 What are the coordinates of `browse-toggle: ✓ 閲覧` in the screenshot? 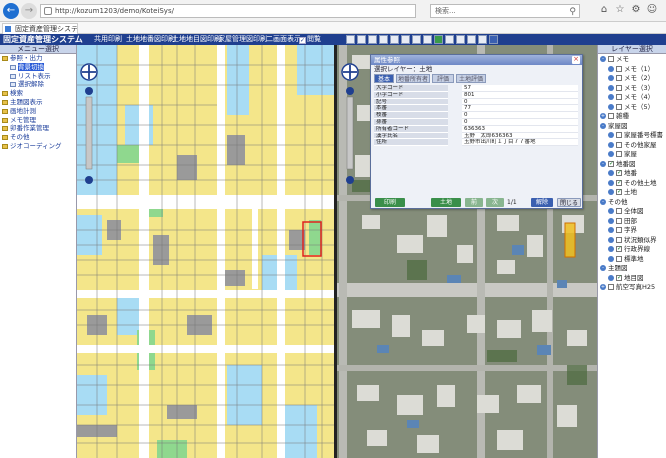 It's located at (310, 39).